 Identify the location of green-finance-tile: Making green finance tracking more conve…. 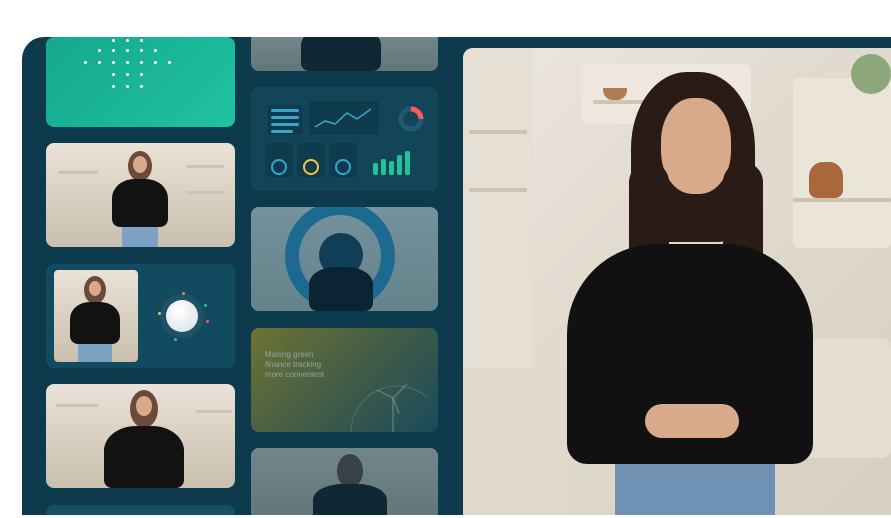
(344, 380).